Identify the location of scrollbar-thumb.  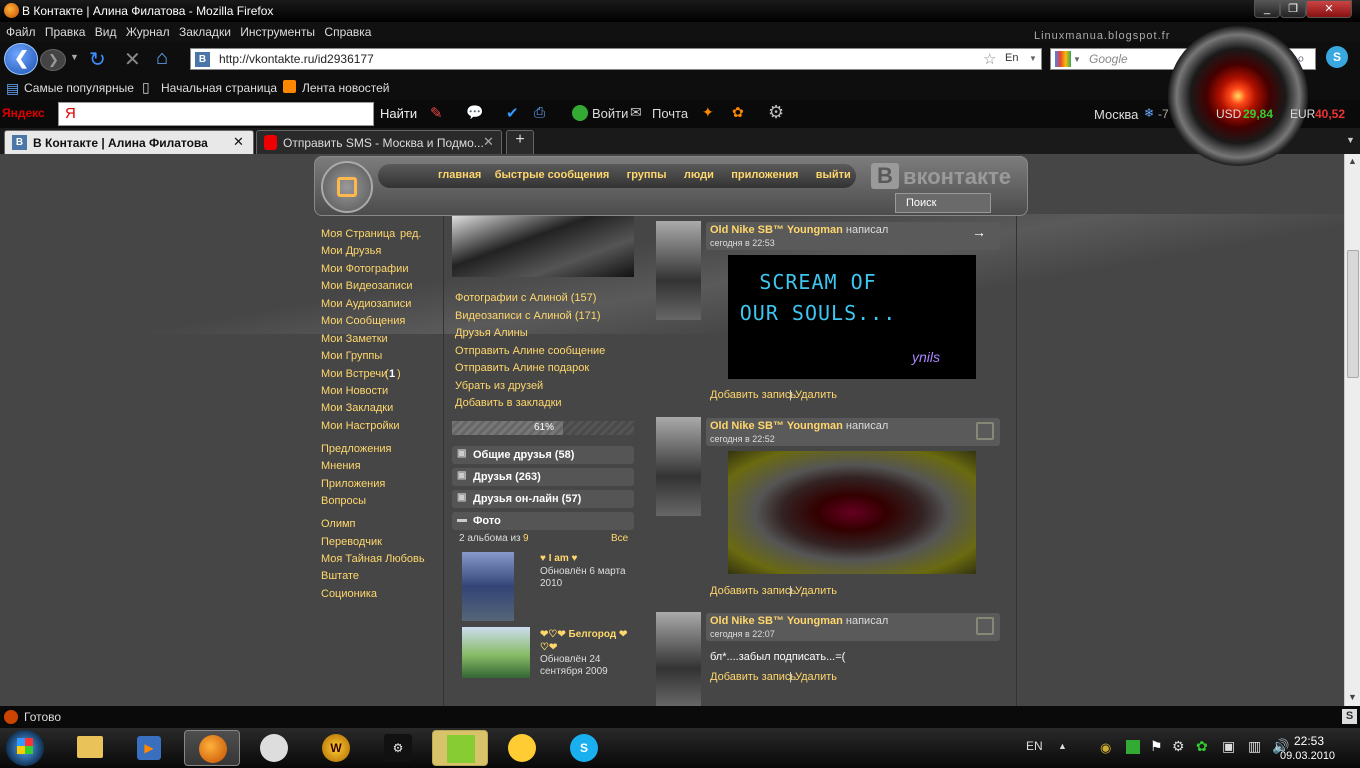
(1353, 314).